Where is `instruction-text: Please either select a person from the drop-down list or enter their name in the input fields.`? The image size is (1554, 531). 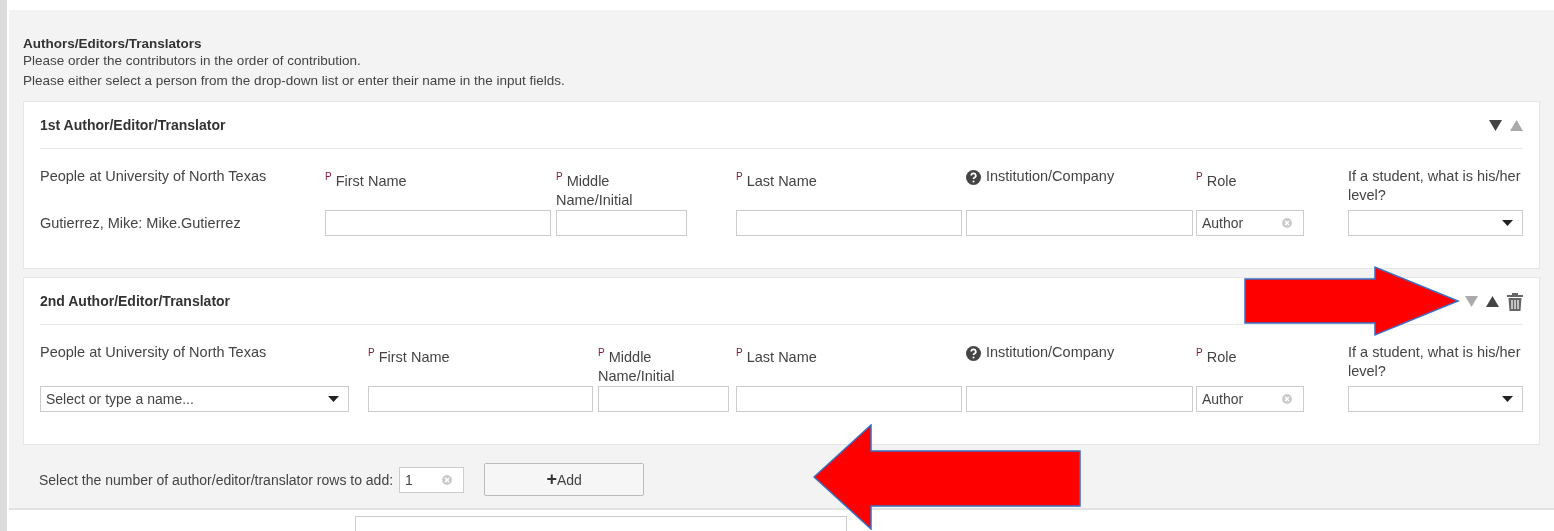 instruction-text: Please either select a person from the drop-down list or enter their name in the input fields. is located at coordinates (294, 81).